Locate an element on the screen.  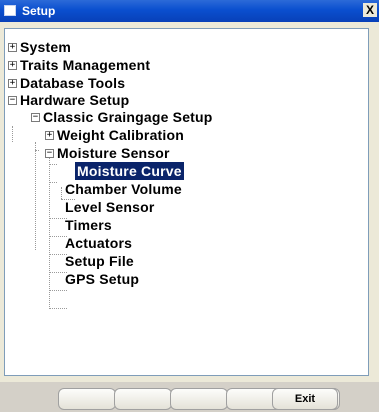
tree-item-label: Setup File is located at coordinates (99, 261).